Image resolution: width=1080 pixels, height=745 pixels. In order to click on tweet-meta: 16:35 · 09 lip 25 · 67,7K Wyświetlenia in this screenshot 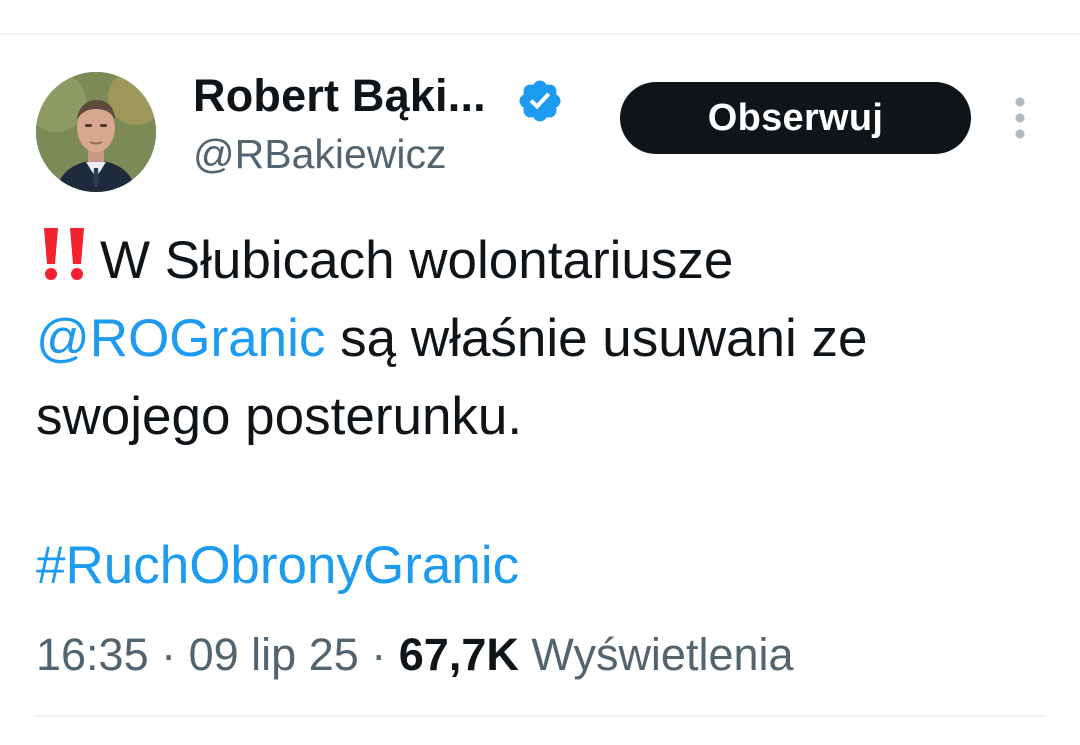, I will do `click(415, 655)`.